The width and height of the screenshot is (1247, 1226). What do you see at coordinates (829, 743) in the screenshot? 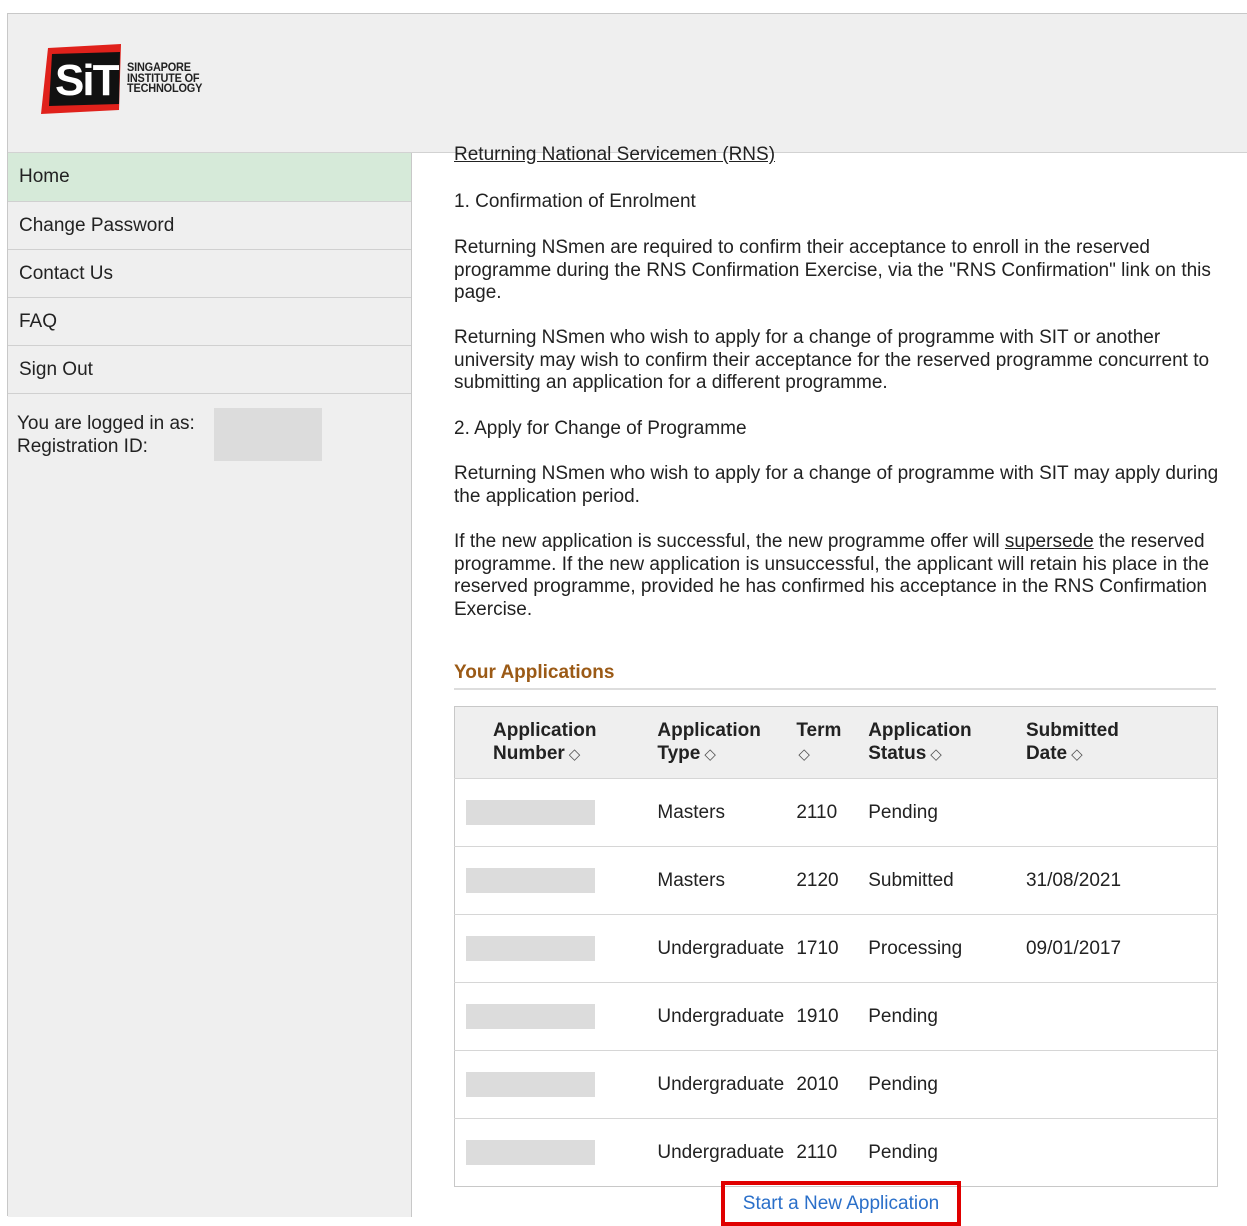
I see `column-header-term: Term ◇` at bounding box center [829, 743].